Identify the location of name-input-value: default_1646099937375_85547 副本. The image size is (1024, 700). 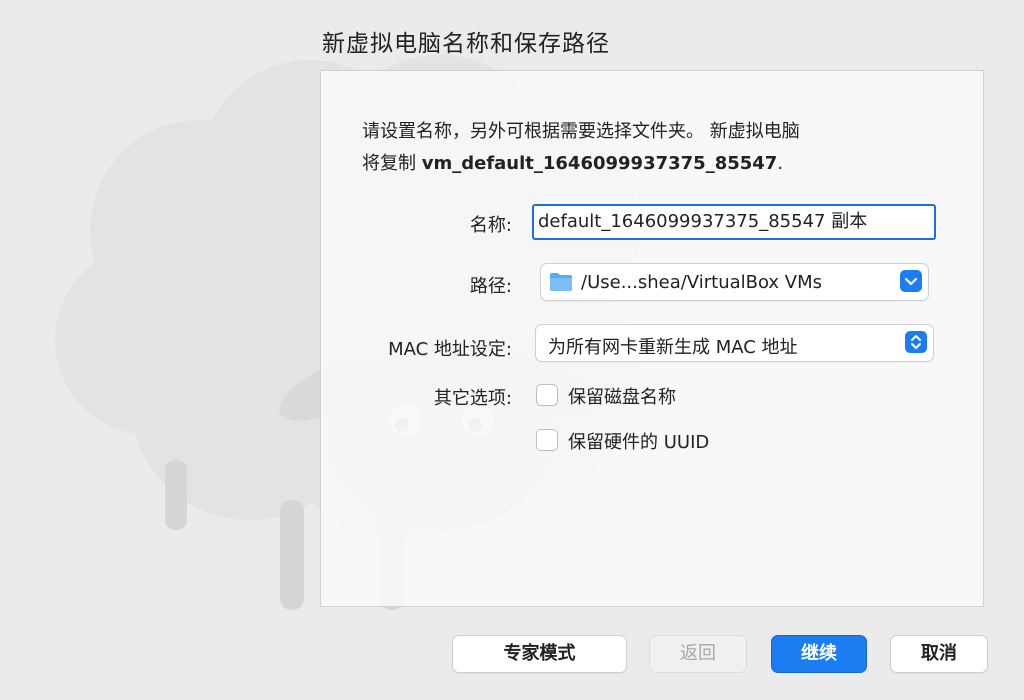
(703, 221).